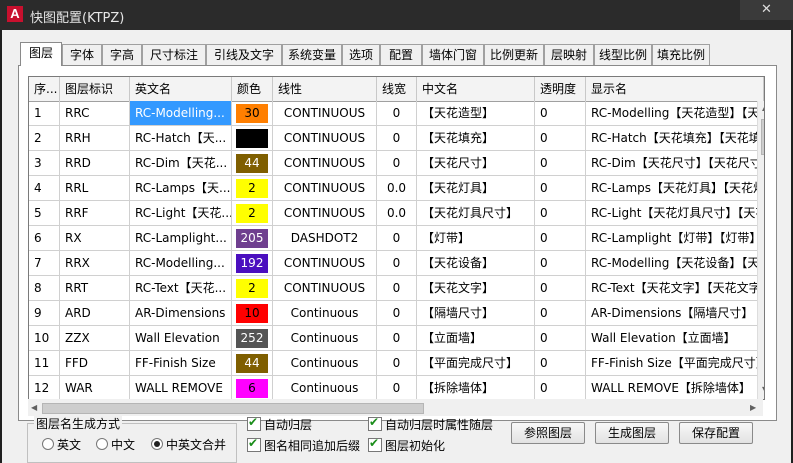  I want to click on cell-layer-id: RRL, so click(95, 188).